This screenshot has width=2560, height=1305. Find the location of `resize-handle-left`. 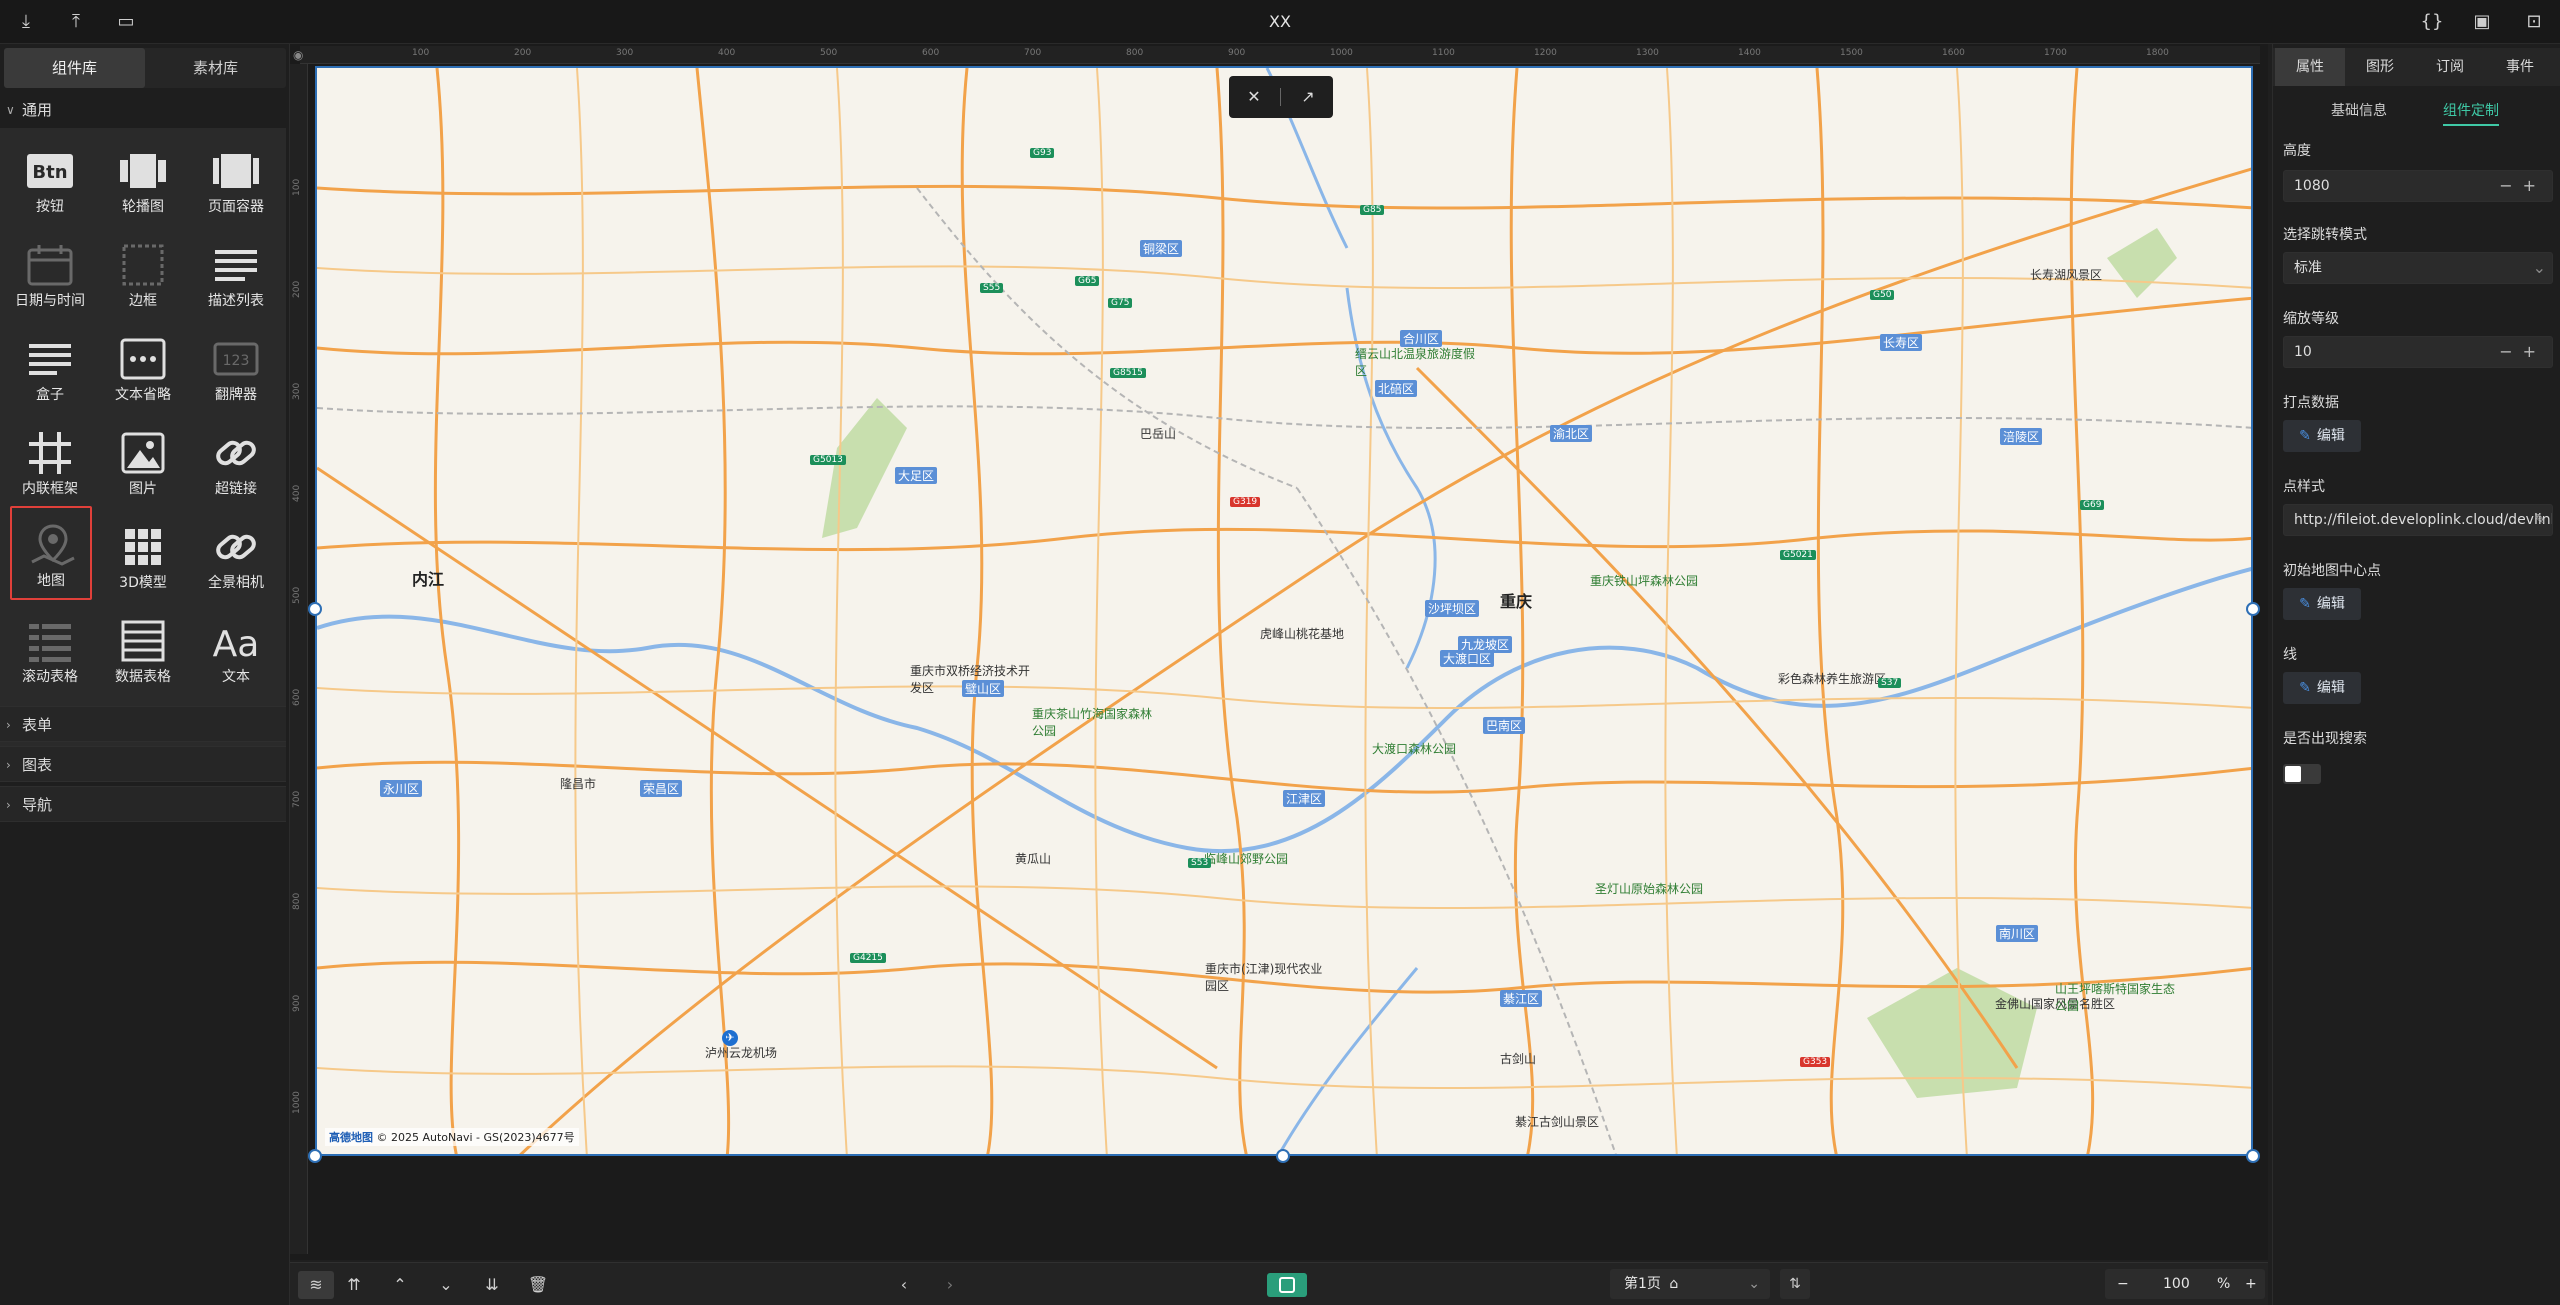

resize-handle-left is located at coordinates (315, 609).